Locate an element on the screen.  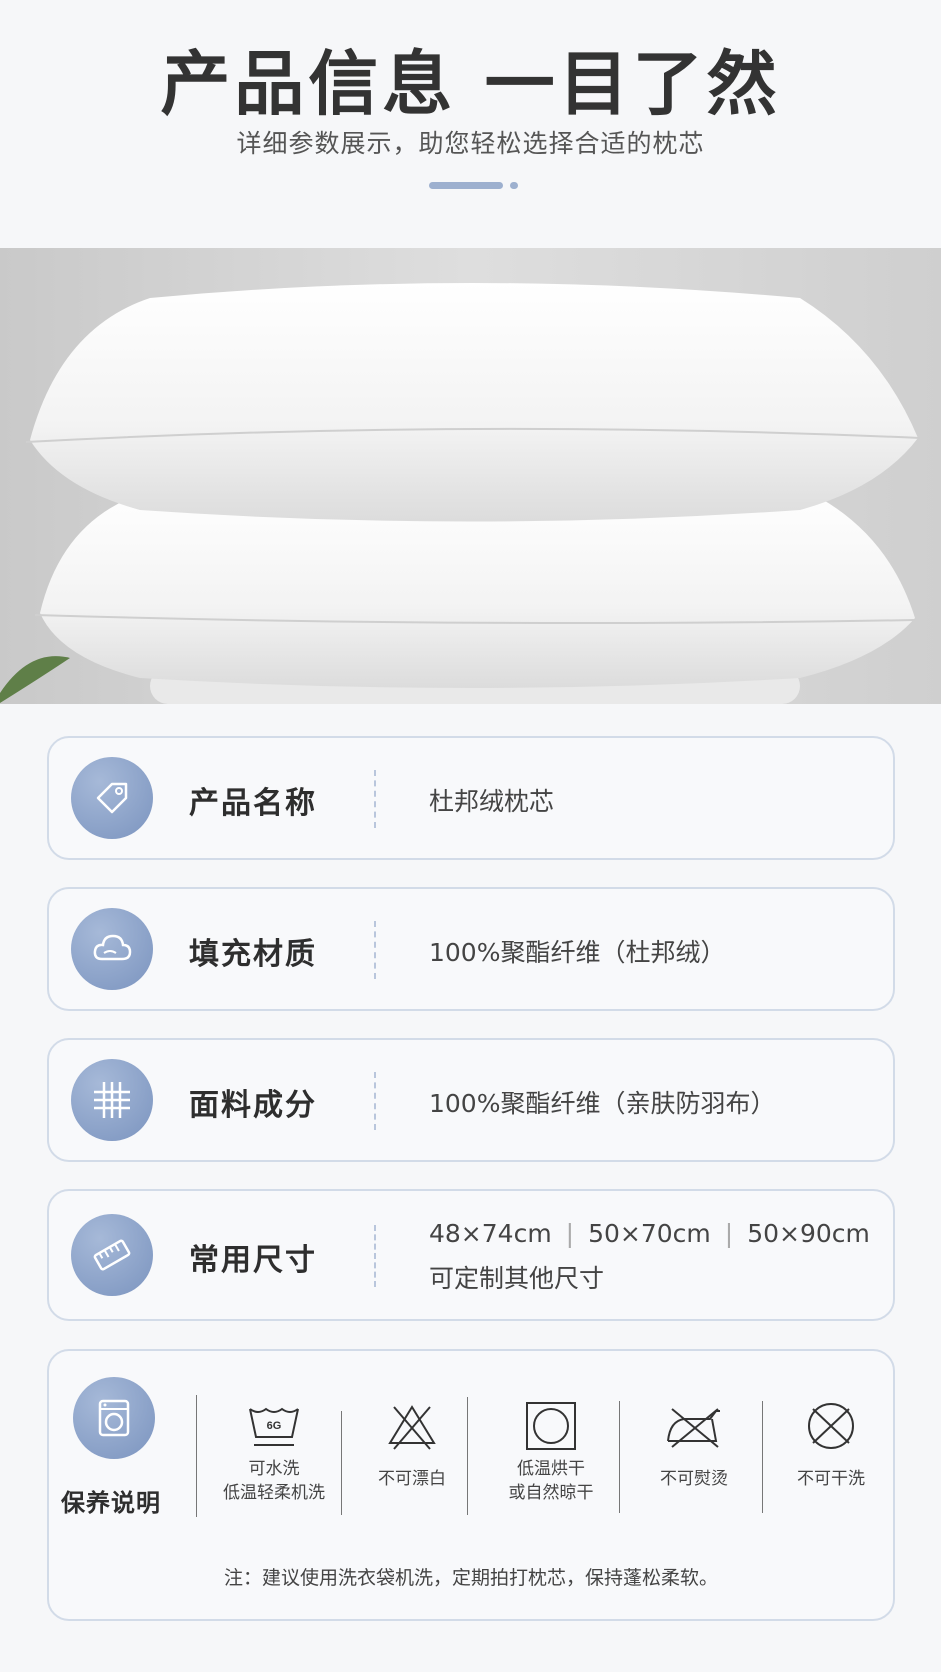
tub-text: 6G is located at coordinates (274, 1426).